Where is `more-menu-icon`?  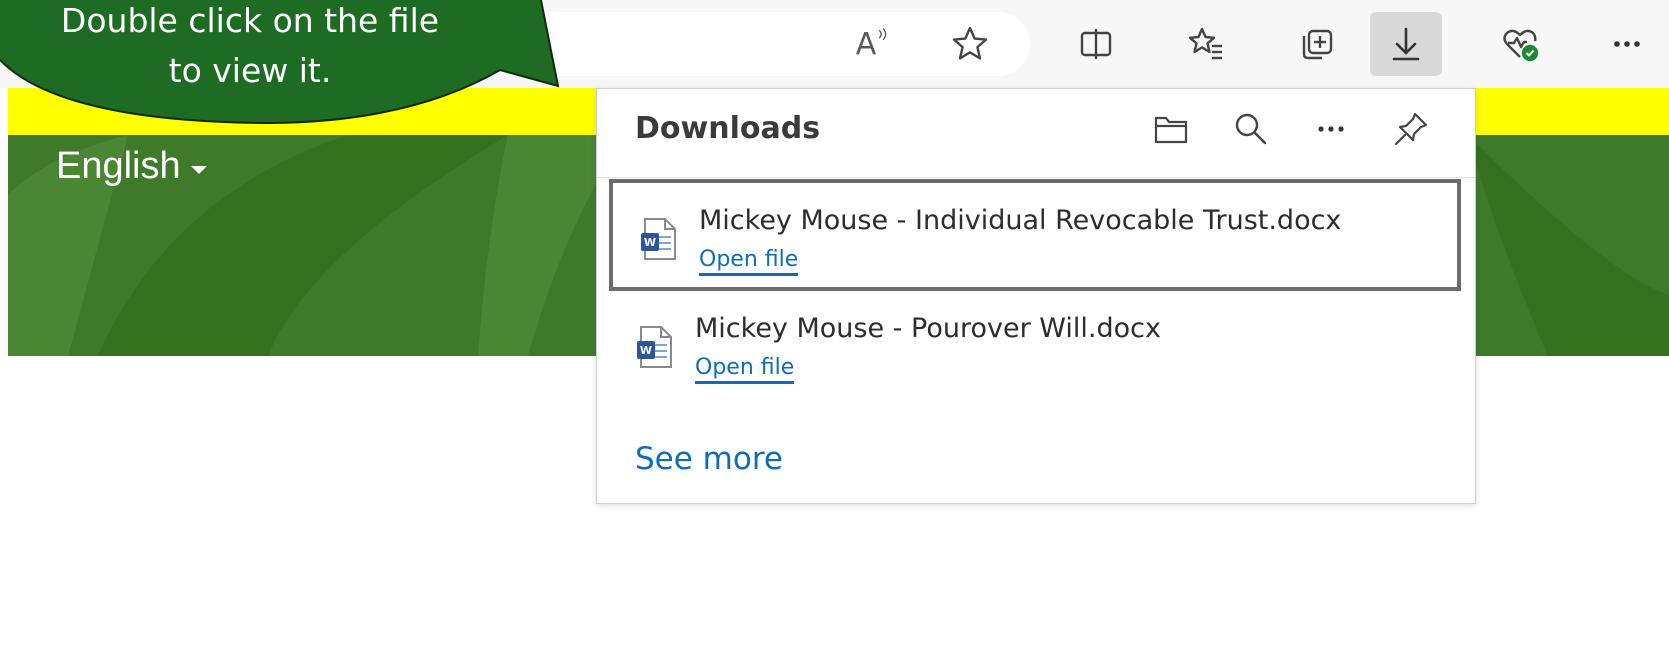 more-menu-icon is located at coordinates (1627, 44).